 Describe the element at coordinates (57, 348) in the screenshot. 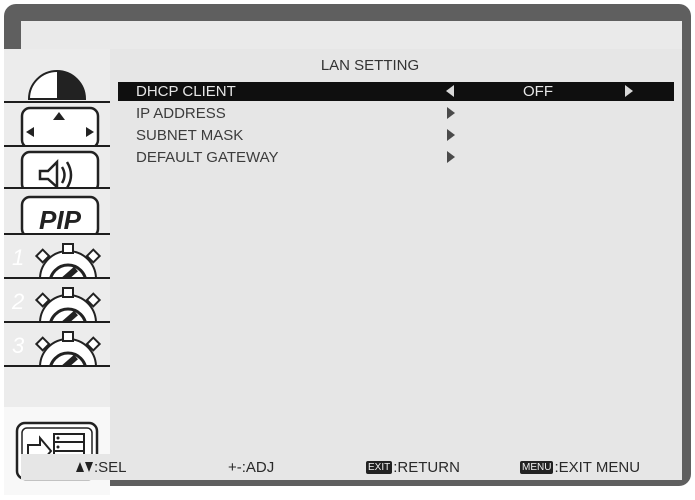

I see `configuration-3-icon: 3` at that location.